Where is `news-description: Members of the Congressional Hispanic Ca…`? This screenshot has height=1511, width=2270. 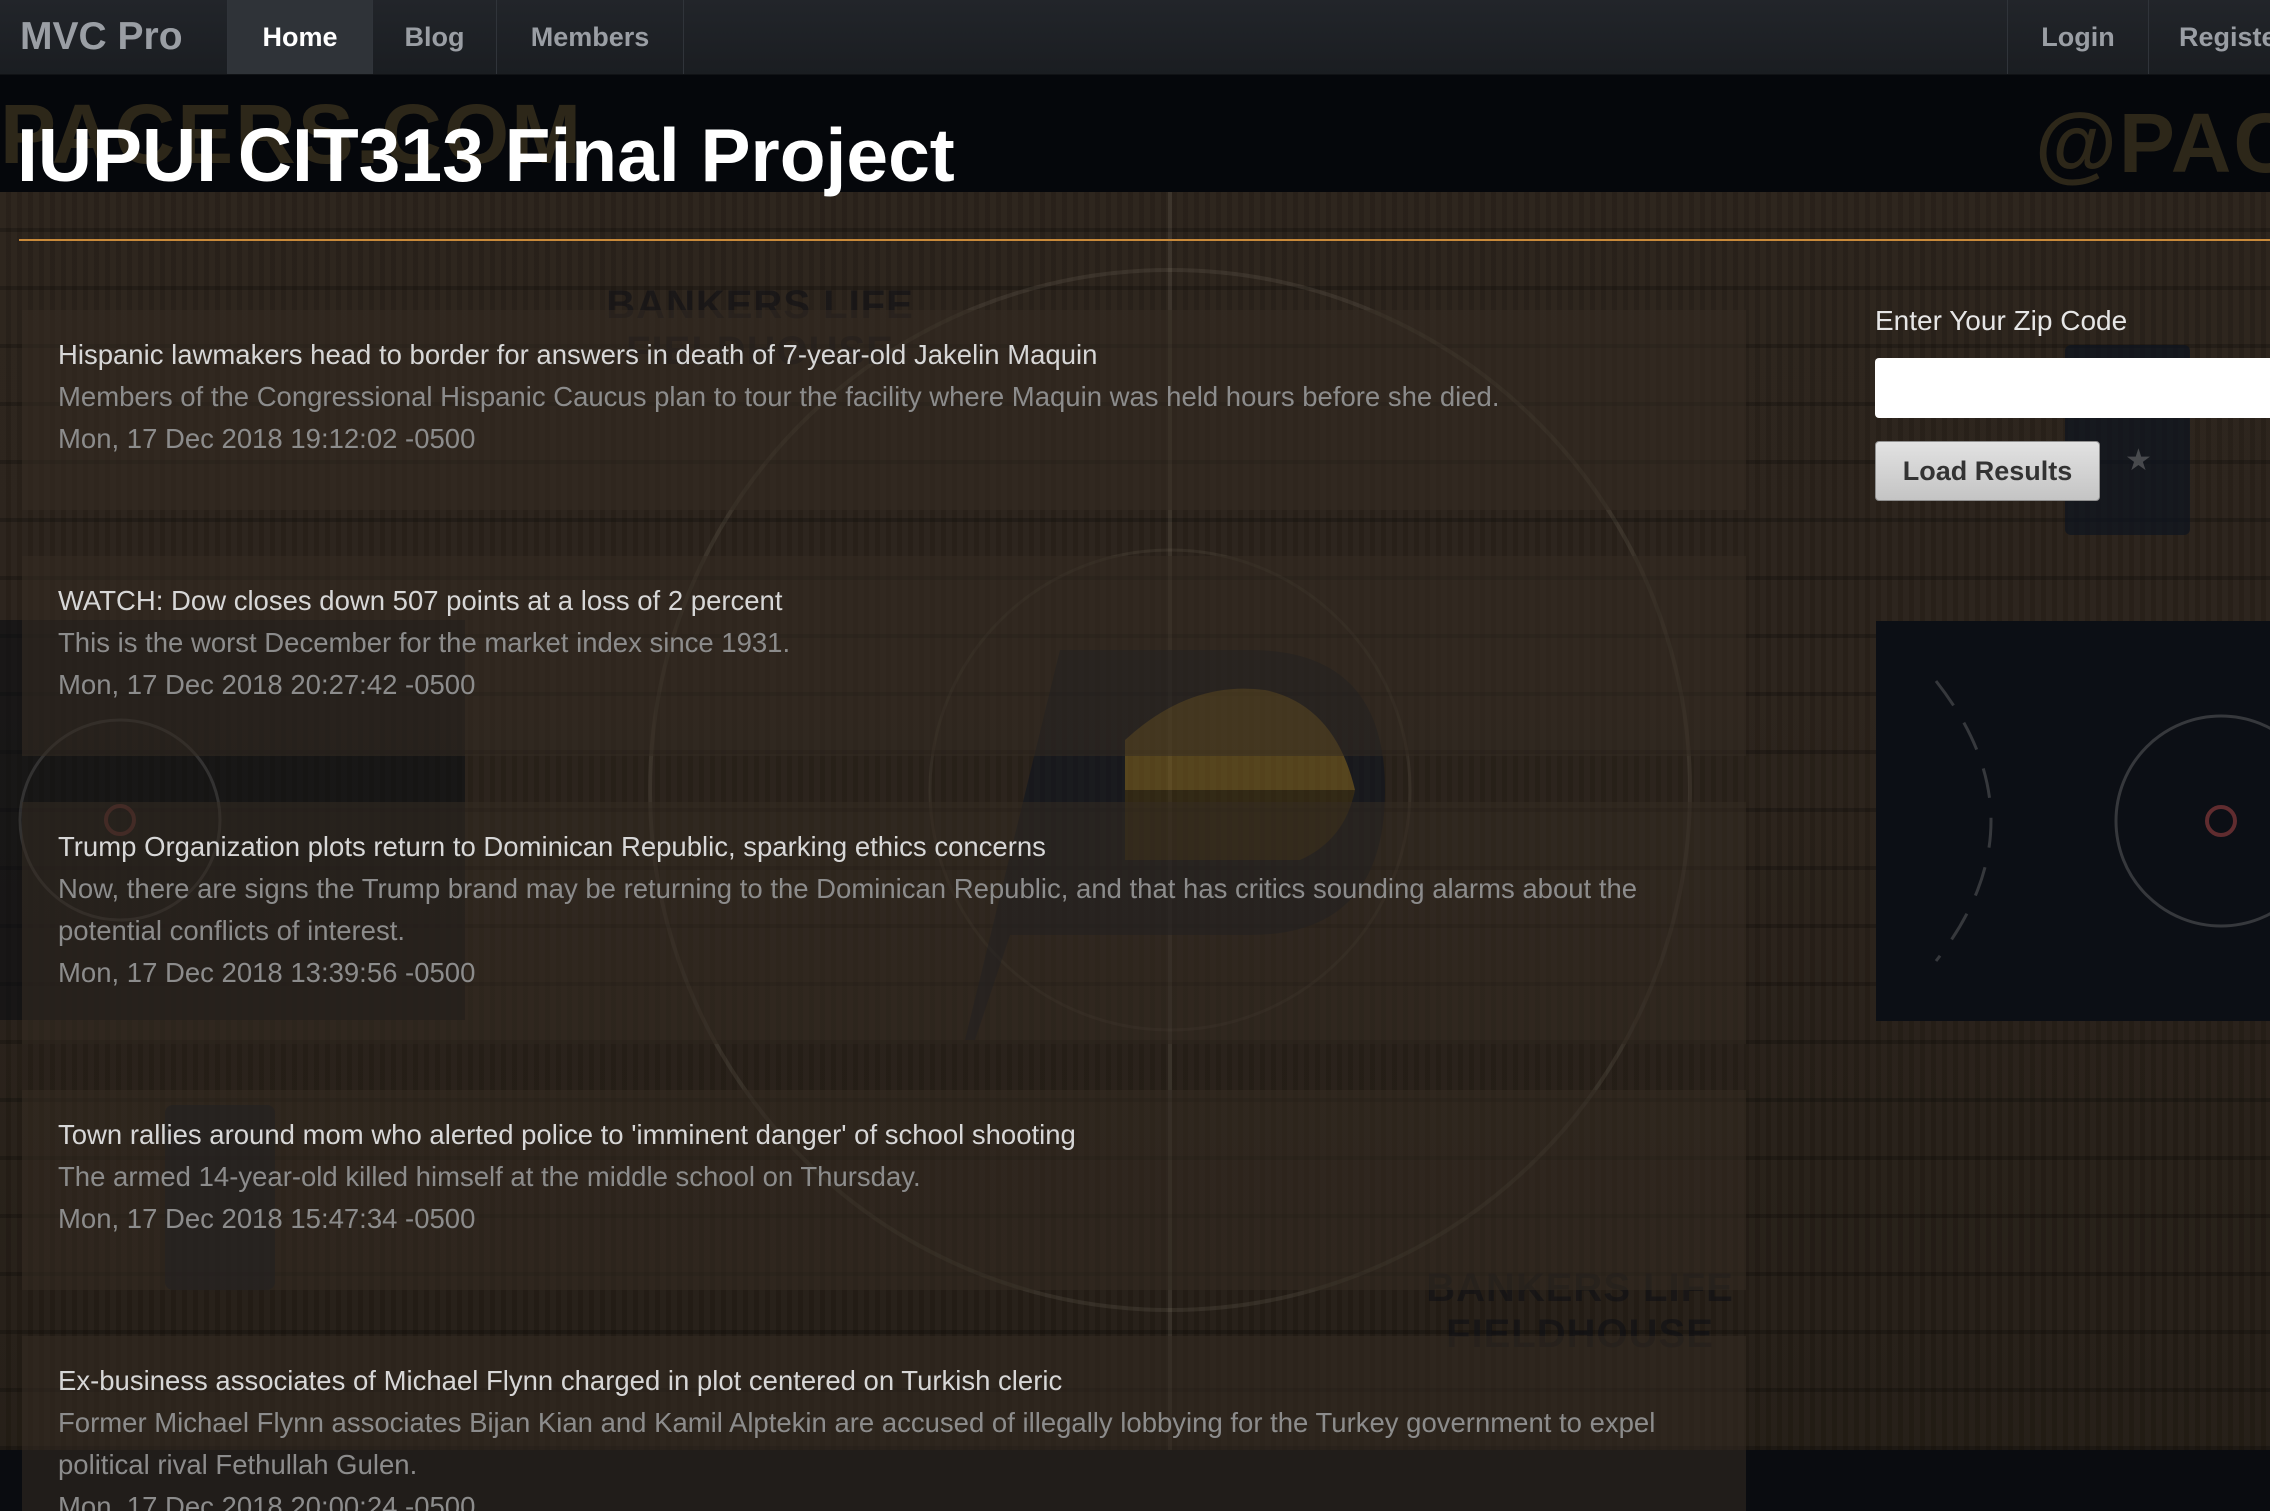
news-description: Members of the Congressional Hispanic Ca… is located at coordinates (779, 396).